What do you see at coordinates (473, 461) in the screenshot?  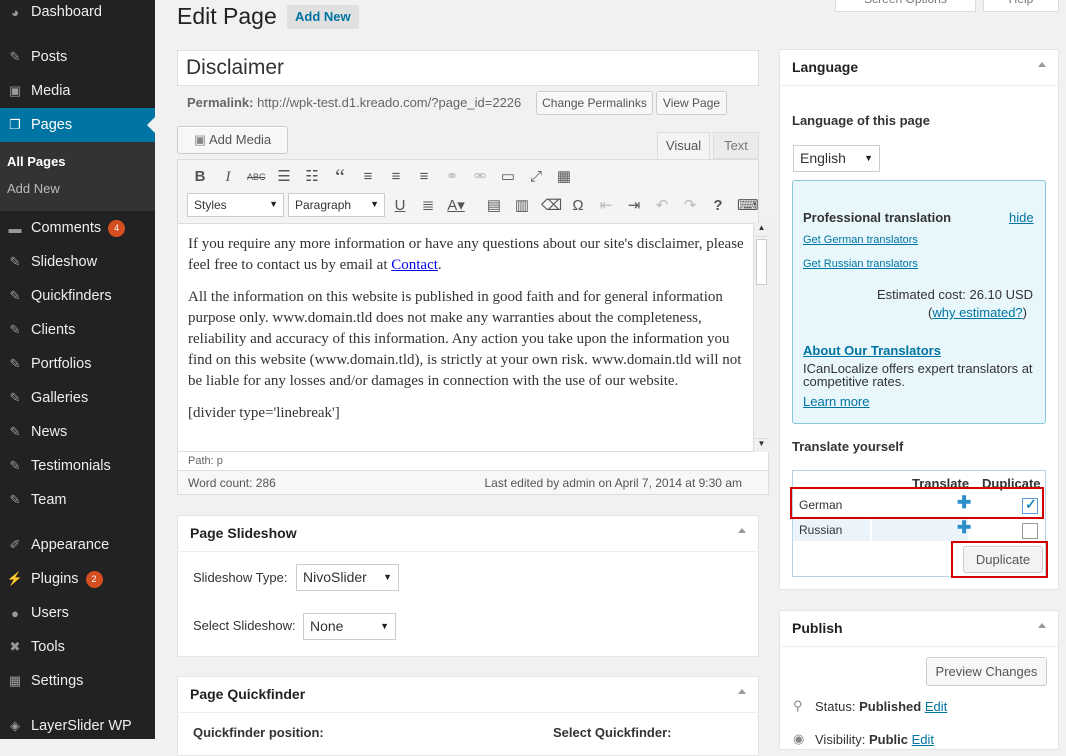 I see `editor-path: Path: p` at bounding box center [473, 461].